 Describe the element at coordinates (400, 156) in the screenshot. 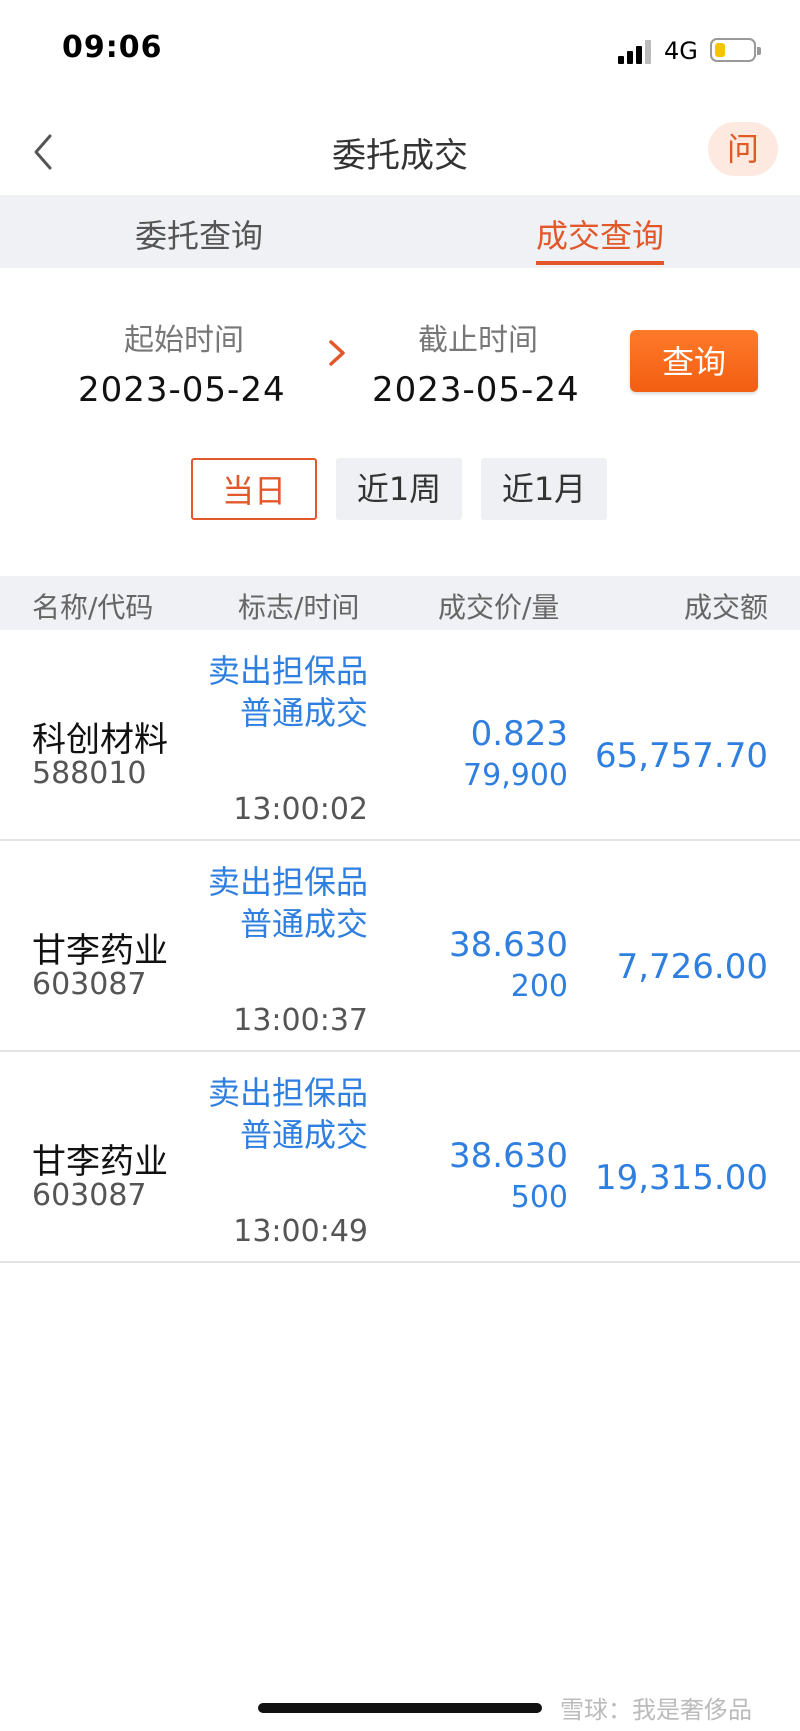

I see `page-title: 委托成交` at that location.